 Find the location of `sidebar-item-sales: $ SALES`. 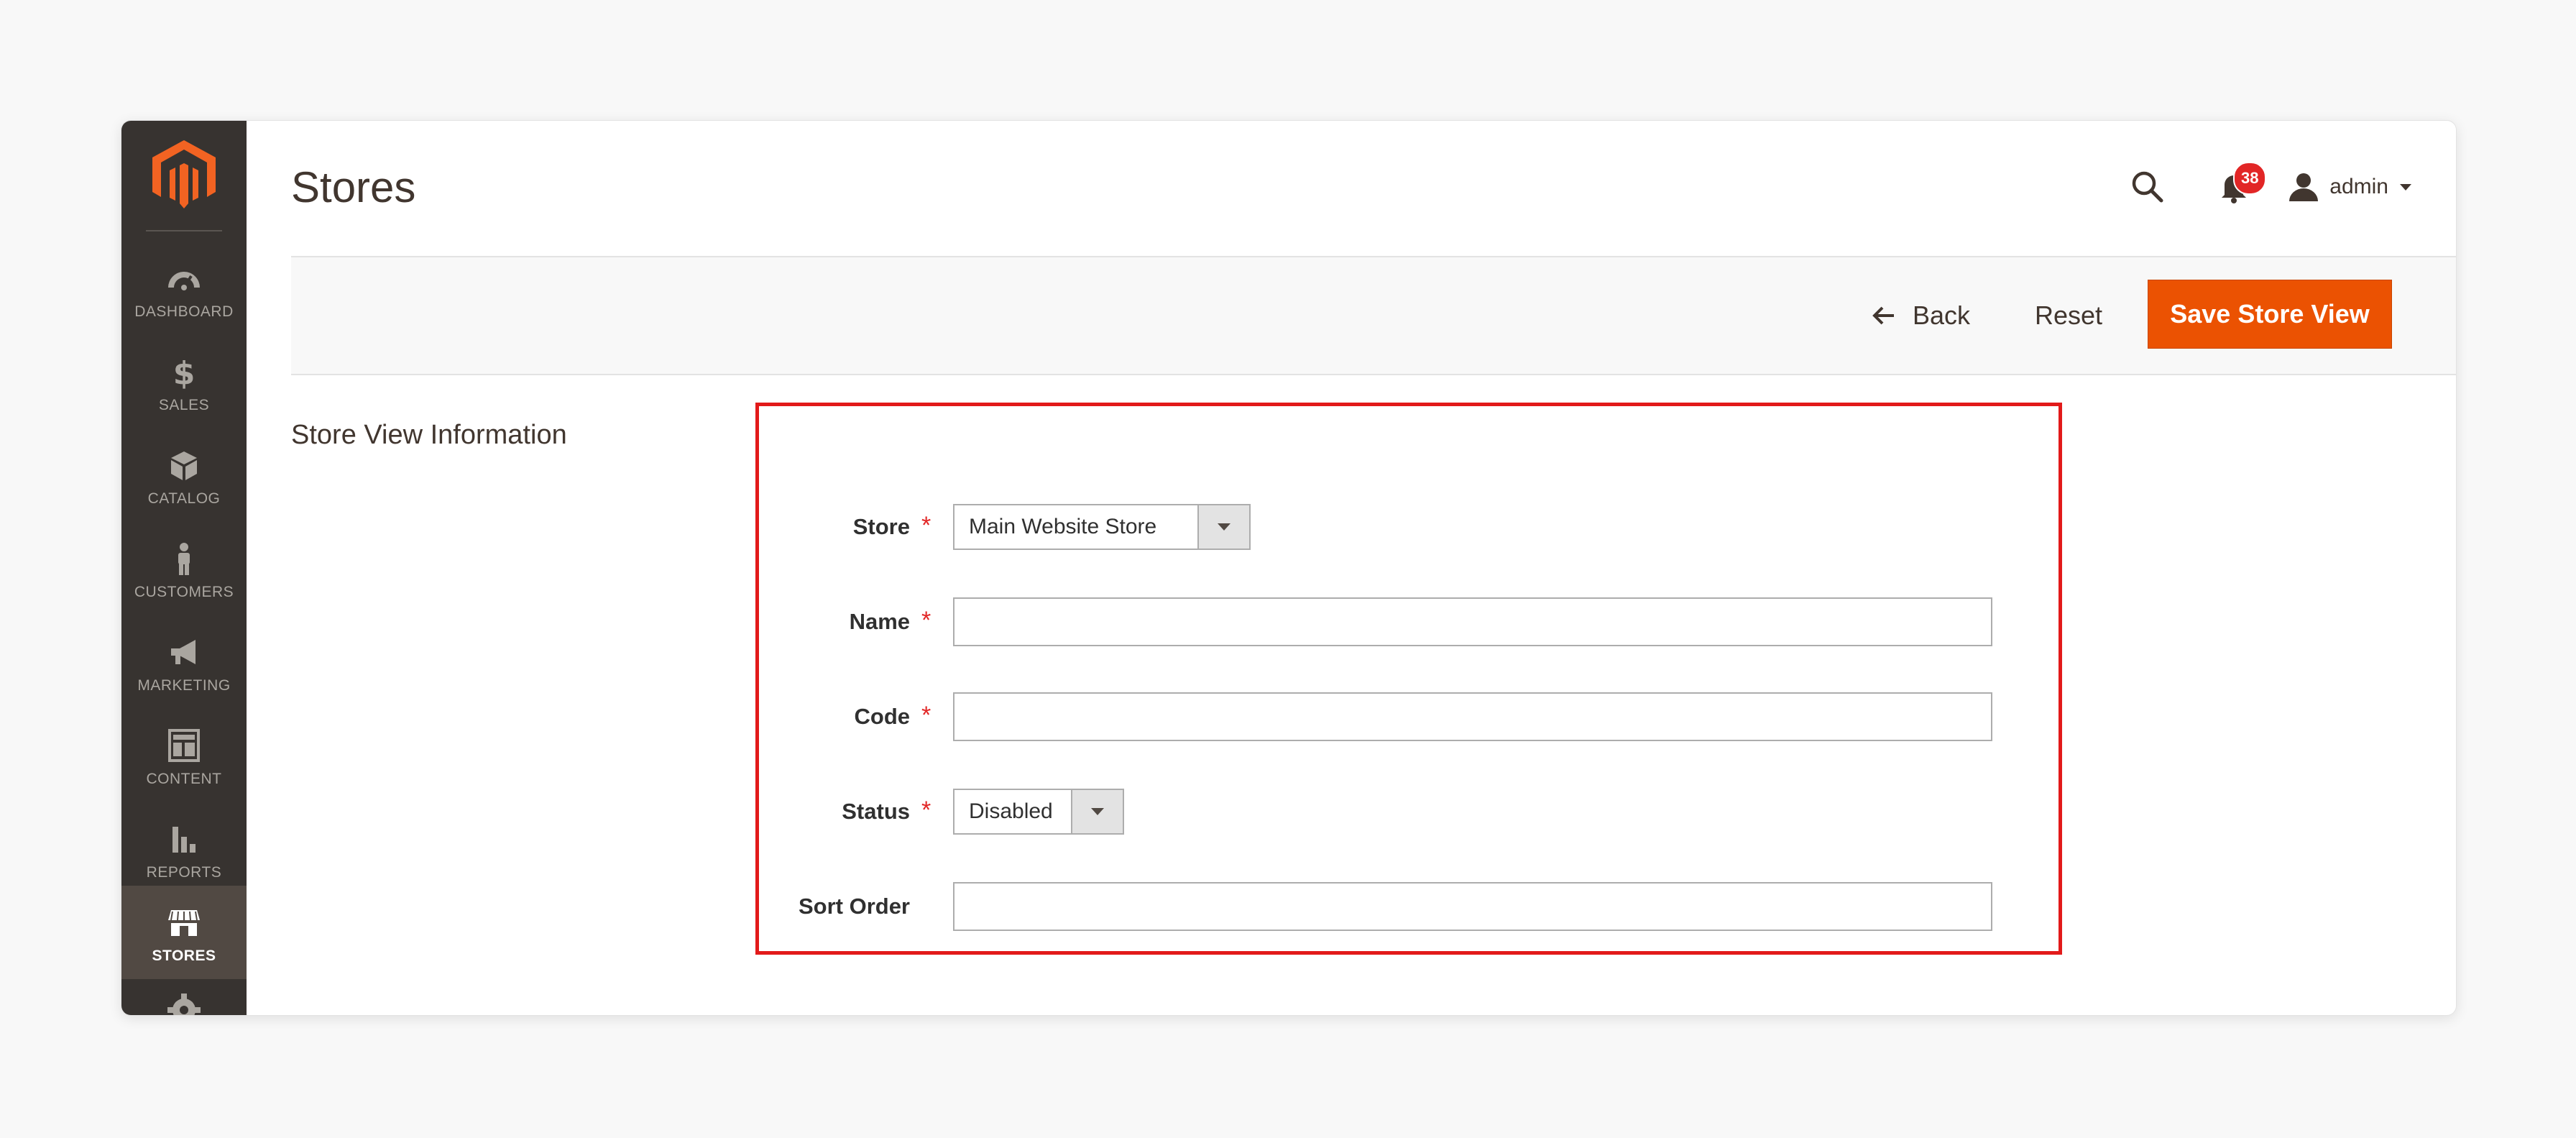

sidebar-item-sales: $ SALES is located at coordinates (184, 381).